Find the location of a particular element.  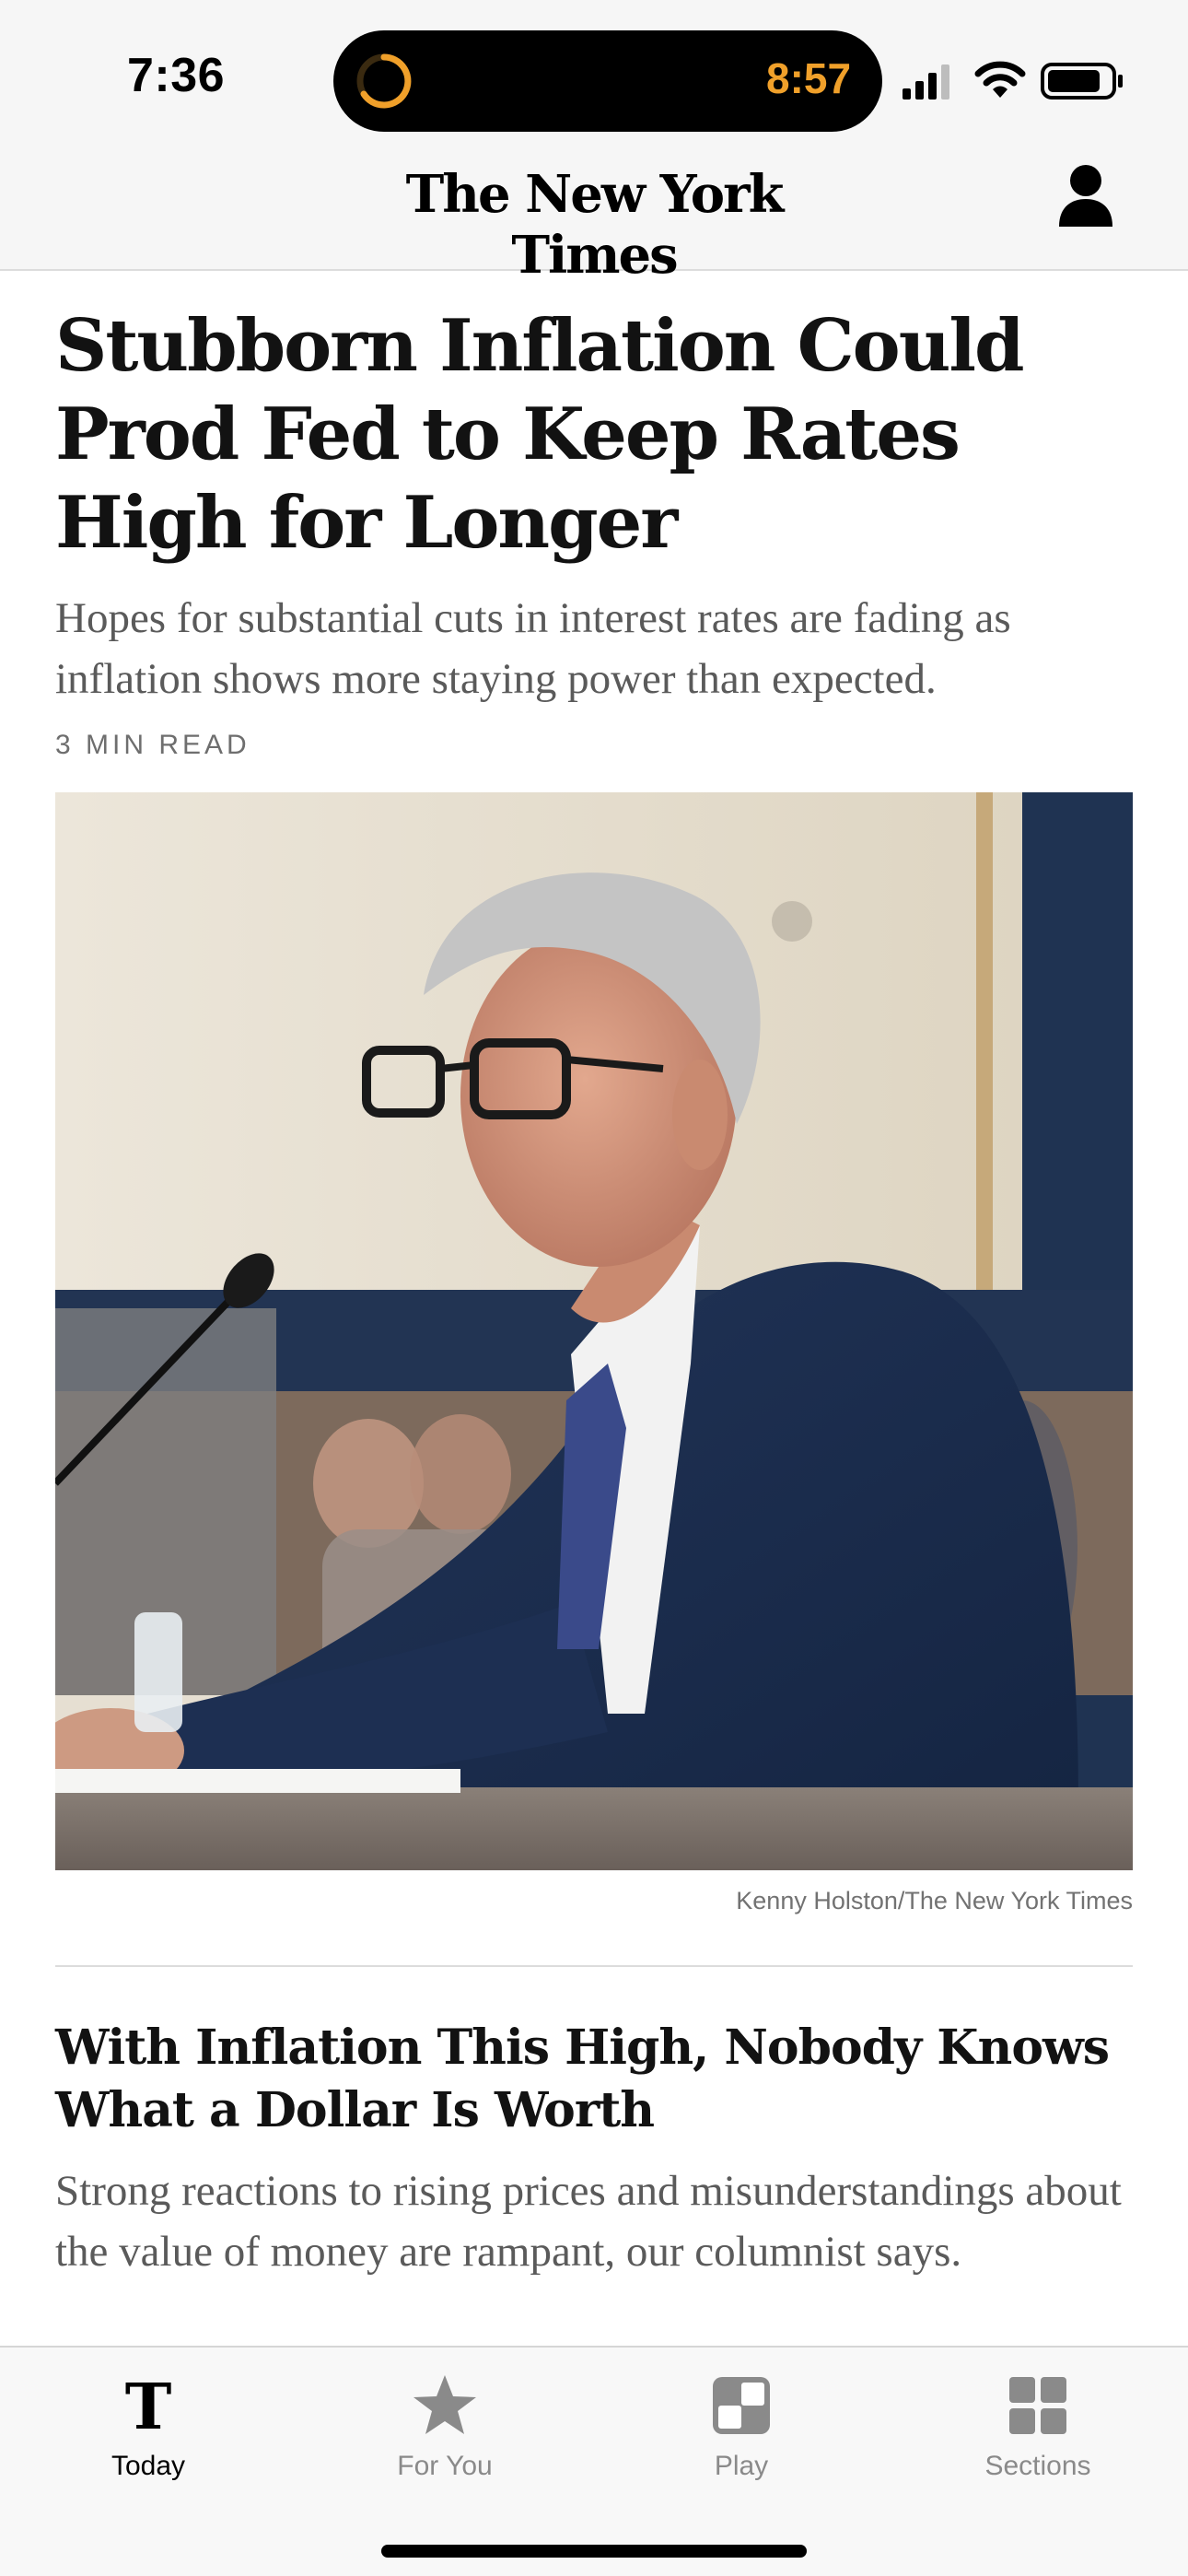

nyt-t-logo-icon: T is located at coordinates (148, 2405).